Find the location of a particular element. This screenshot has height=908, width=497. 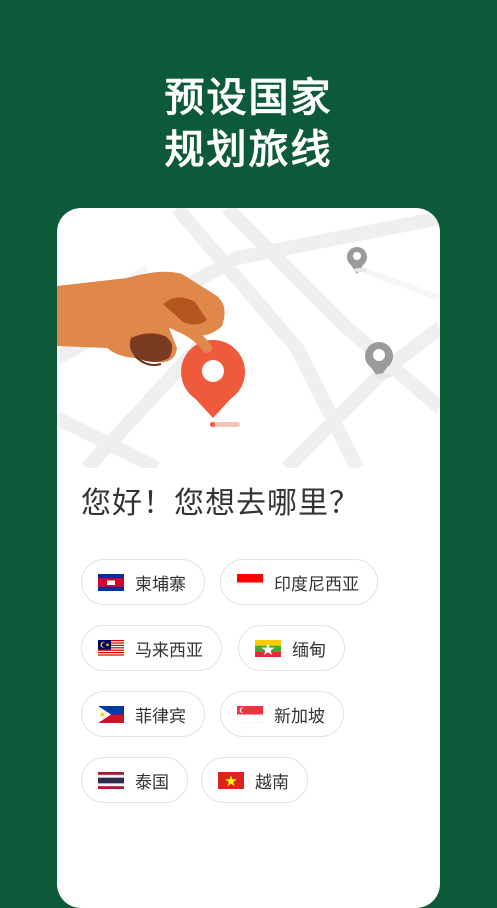

headline-line-2: 规划旅线 is located at coordinates (248, 150).